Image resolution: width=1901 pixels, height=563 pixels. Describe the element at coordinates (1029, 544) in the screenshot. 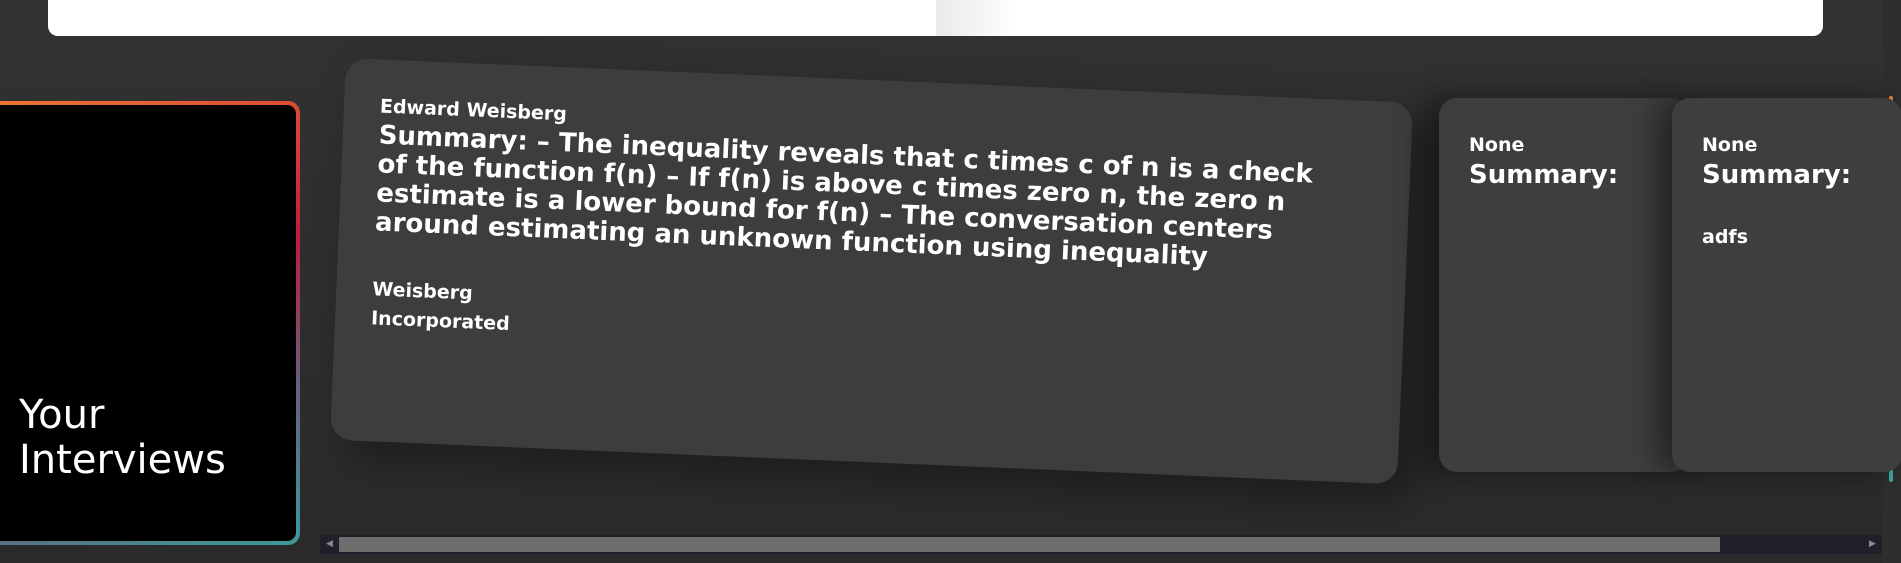

I see `horizontal-scrollbar-thumb` at that location.